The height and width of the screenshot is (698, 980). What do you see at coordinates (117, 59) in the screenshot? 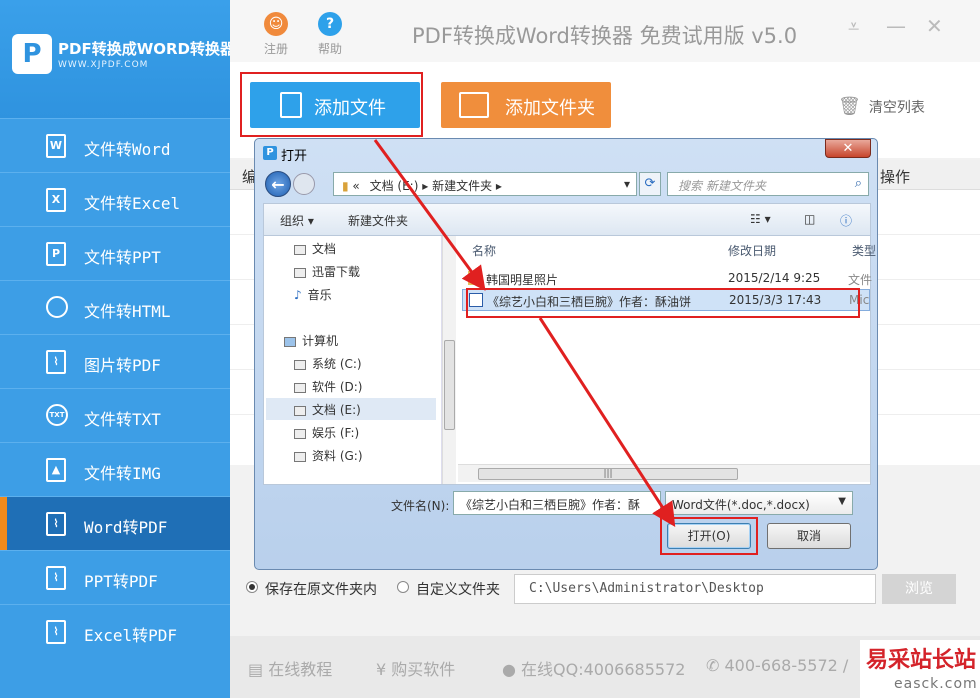
I see `brand-header: P PDF转换成WORD转换器 WWW.XJPDF.COM` at bounding box center [117, 59].